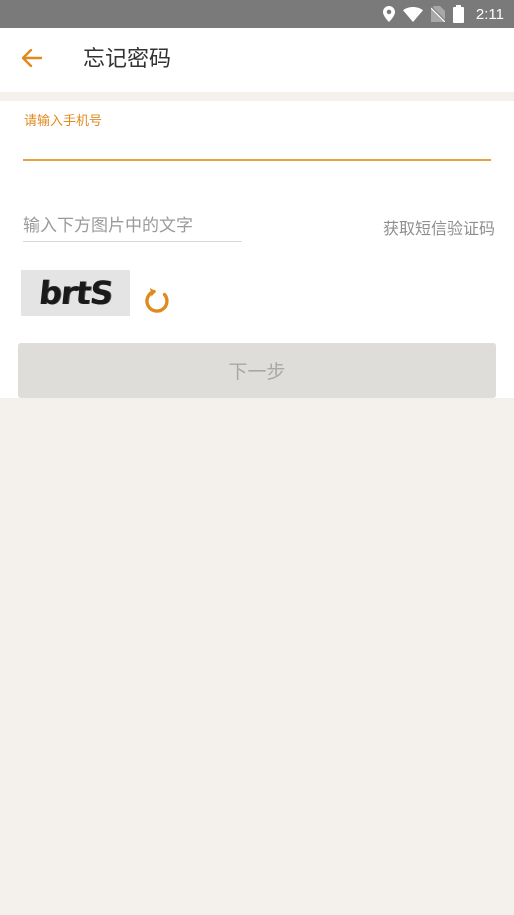 This screenshot has width=514, height=915. What do you see at coordinates (439, 227) in the screenshot?
I see `get-sms-code-link: 获取短信验证码` at bounding box center [439, 227].